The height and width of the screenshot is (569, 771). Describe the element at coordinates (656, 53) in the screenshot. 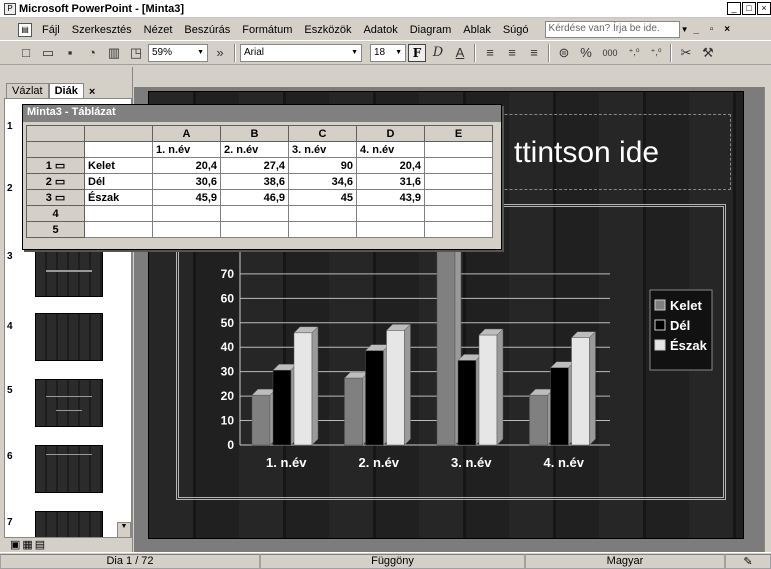

I see `decrease-decimal-icon: ⁺,⁰` at that location.